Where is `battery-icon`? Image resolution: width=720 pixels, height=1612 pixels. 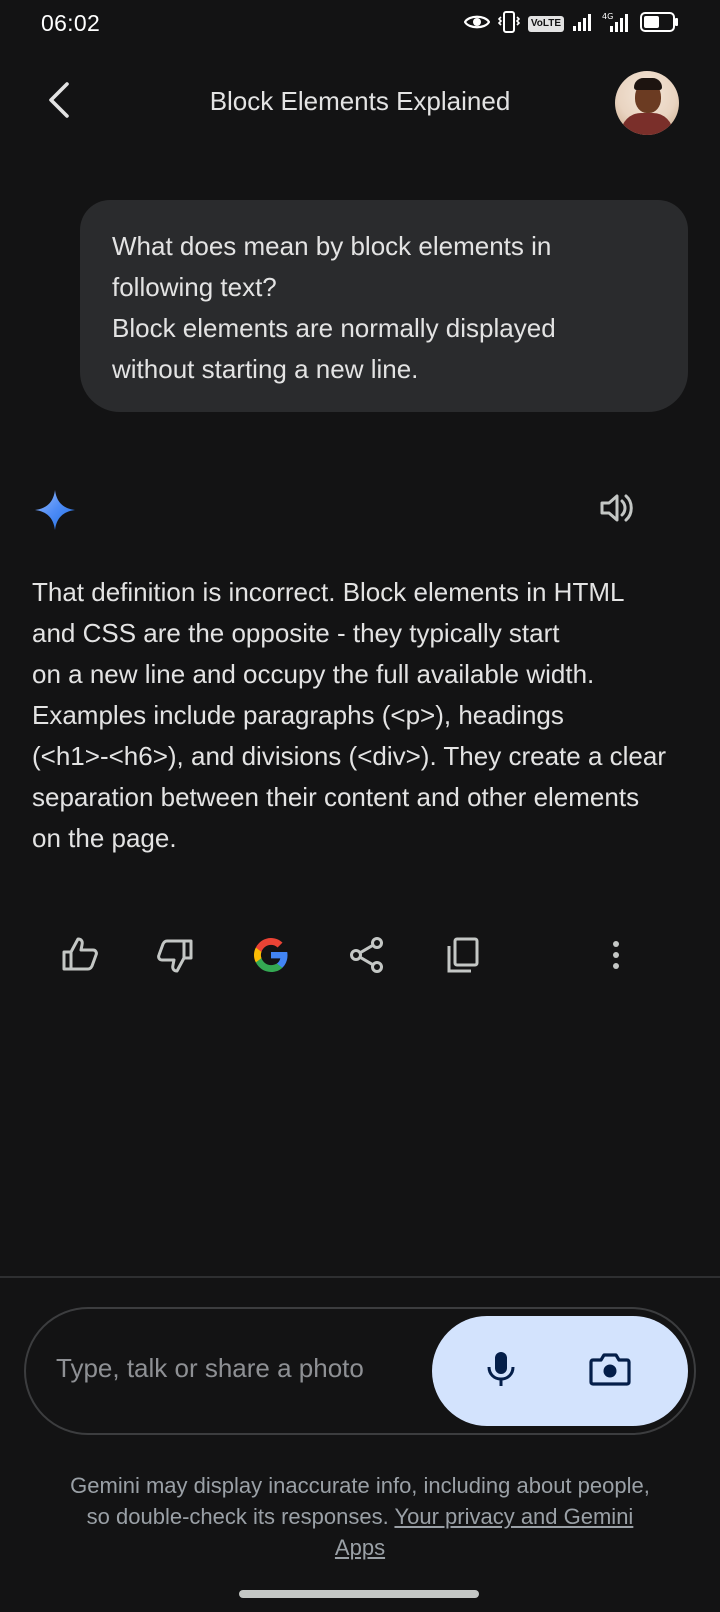
battery-icon is located at coordinates (660, 24).